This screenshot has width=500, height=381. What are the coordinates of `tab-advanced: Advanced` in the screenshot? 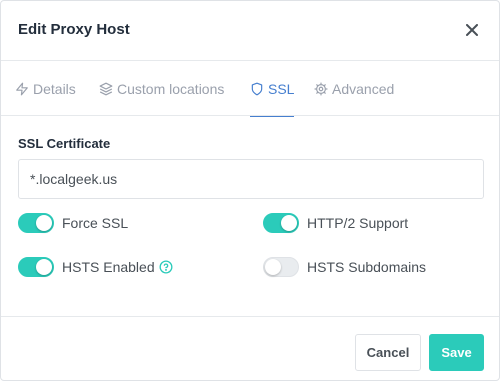 It's located at (354, 88).